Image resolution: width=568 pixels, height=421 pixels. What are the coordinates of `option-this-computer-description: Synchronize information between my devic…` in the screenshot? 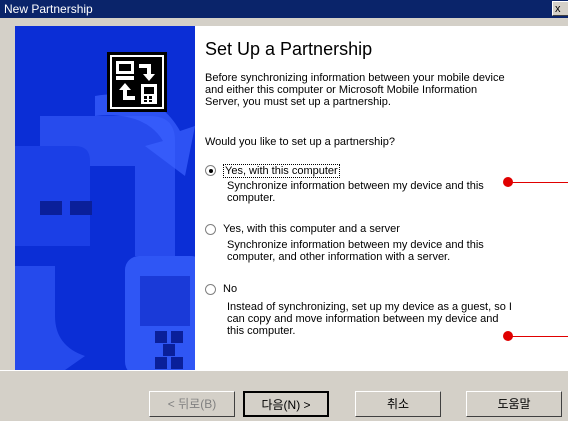 It's located at (355, 192).